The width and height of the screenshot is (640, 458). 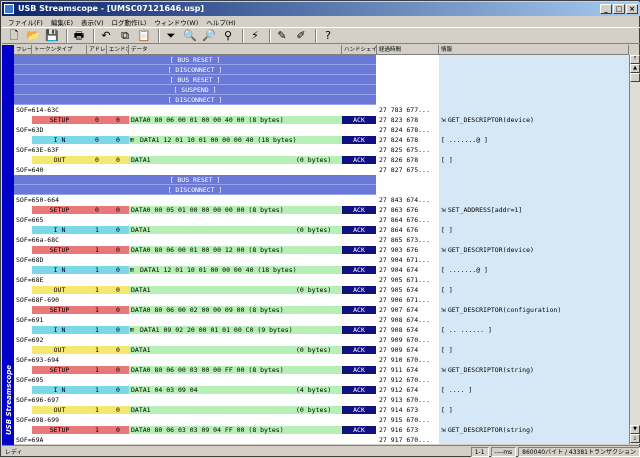 I want to click on scroll-top-icon: ⤒, so click(x=635, y=59).